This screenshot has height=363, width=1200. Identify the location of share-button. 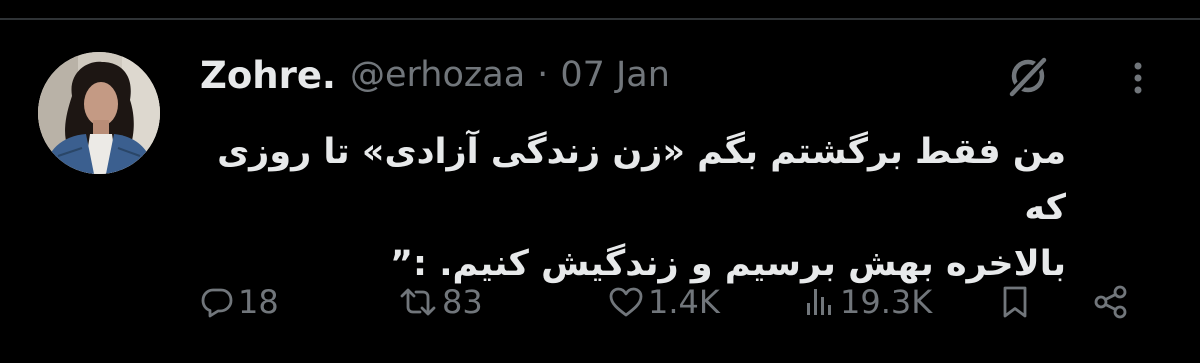
(1111, 302).